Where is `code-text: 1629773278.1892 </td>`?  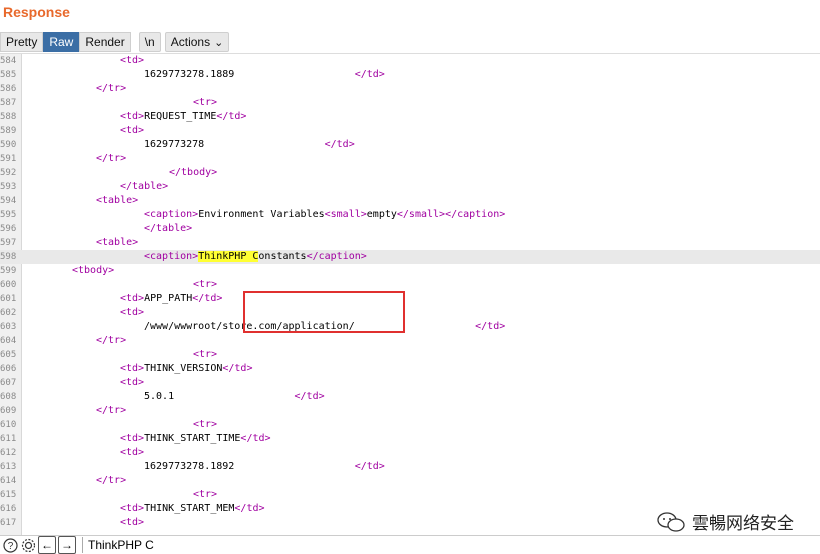 code-text: 1629773278.1892 </td> is located at coordinates (264, 467).